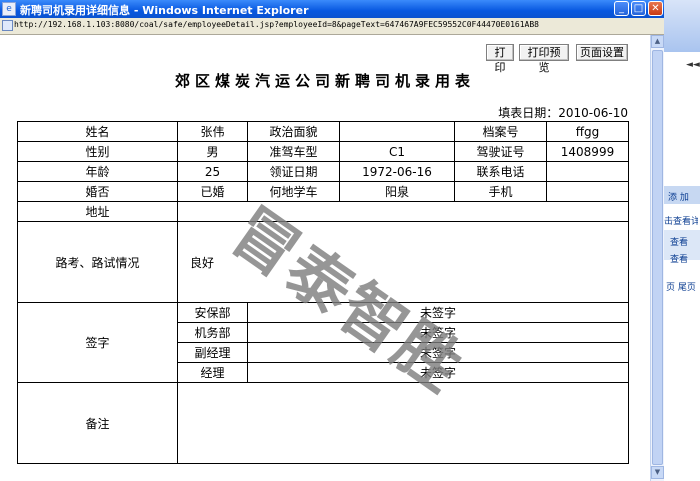  What do you see at coordinates (97, 211) in the screenshot?
I see `address-label: 地址` at bounding box center [97, 211].